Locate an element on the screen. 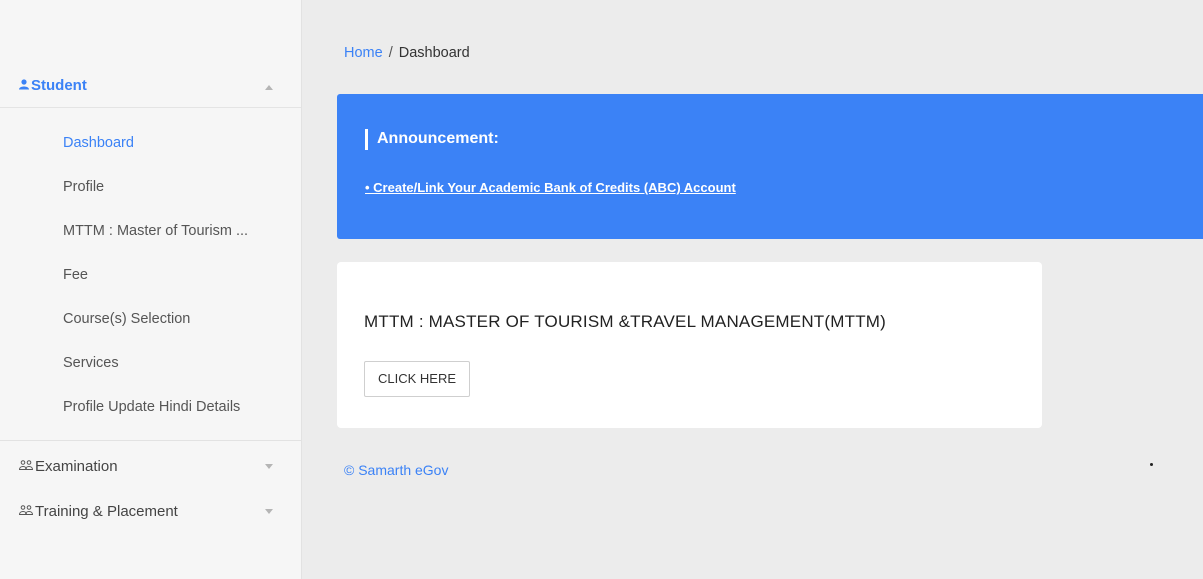 The image size is (1203, 579). sidebar-divider is located at coordinates (150, 440).